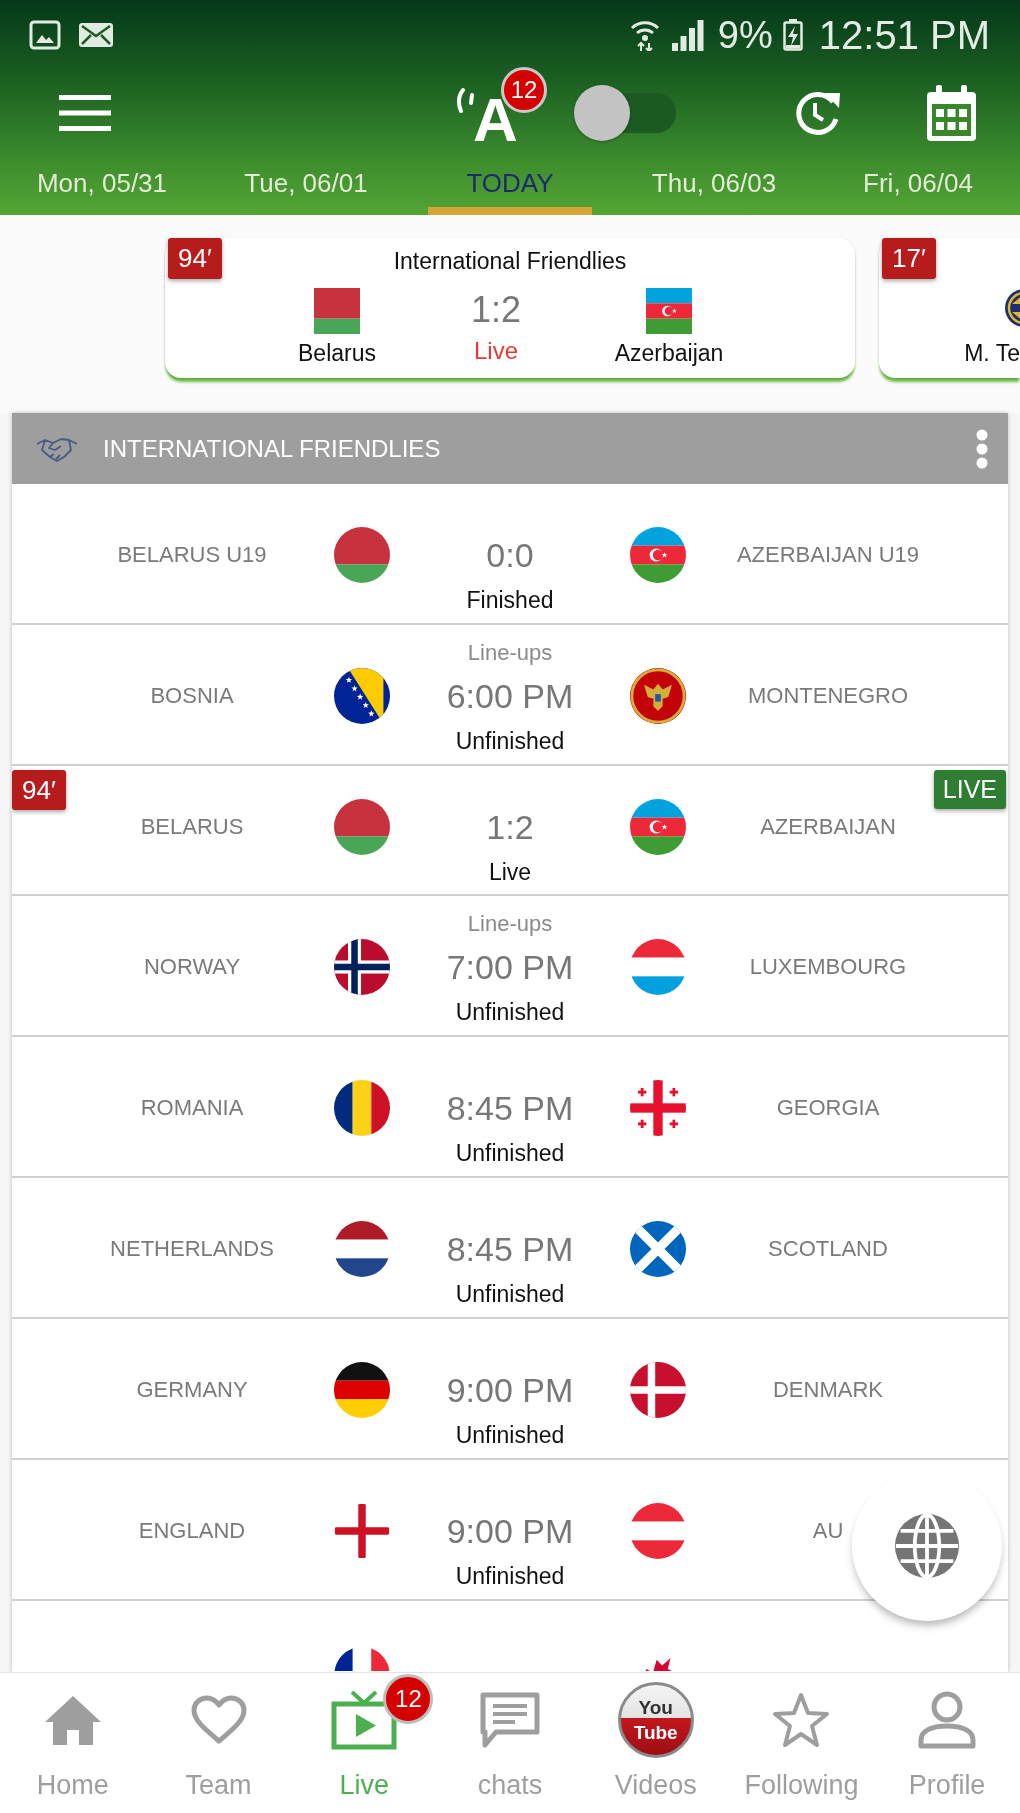 The image size is (1020, 1813). Describe the element at coordinates (655, 1720) in the screenshot. I see `video-logo: You Tube` at that location.